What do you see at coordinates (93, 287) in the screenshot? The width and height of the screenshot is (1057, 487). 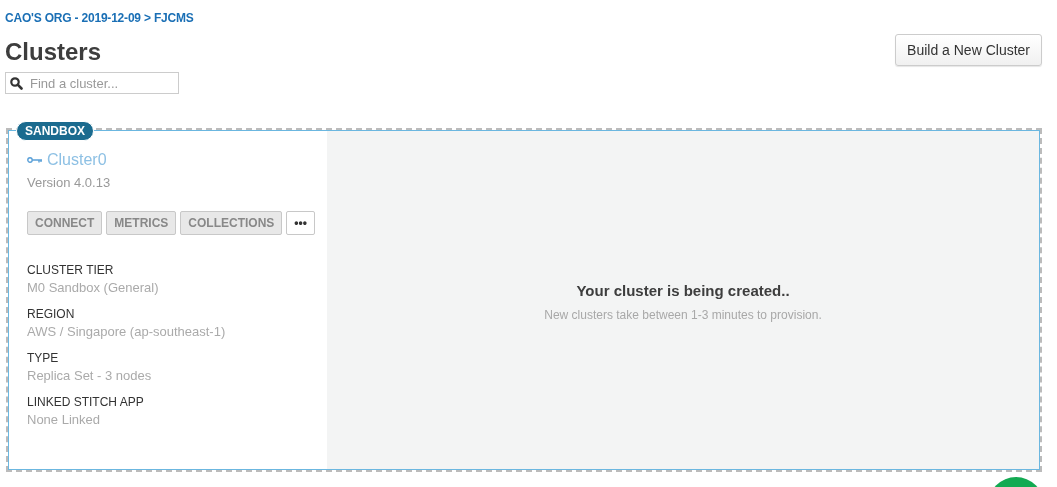 I see `detail-value: M0 Sandbox (General)` at bounding box center [93, 287].